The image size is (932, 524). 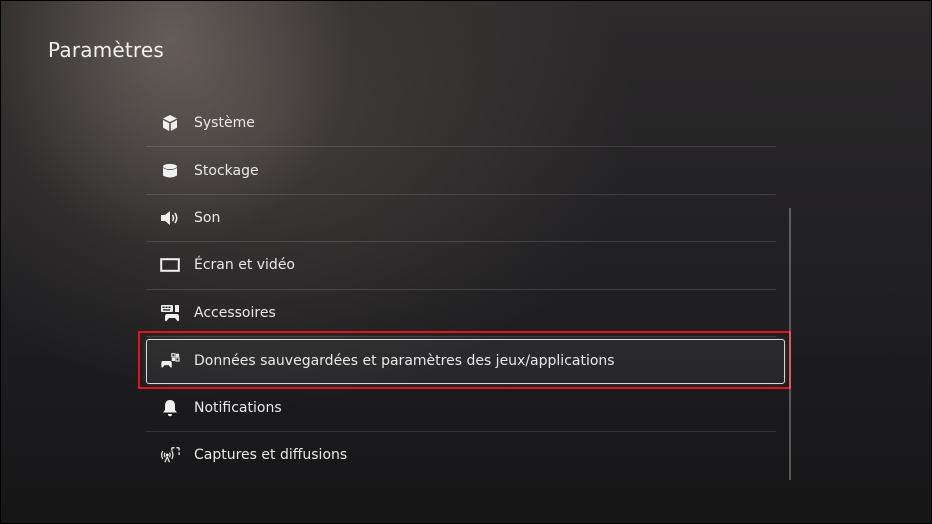 What do you see at coordinates (461, 124) in the screenshot?
I see `menu-item-system: Système` at bounding box center [461, 124].